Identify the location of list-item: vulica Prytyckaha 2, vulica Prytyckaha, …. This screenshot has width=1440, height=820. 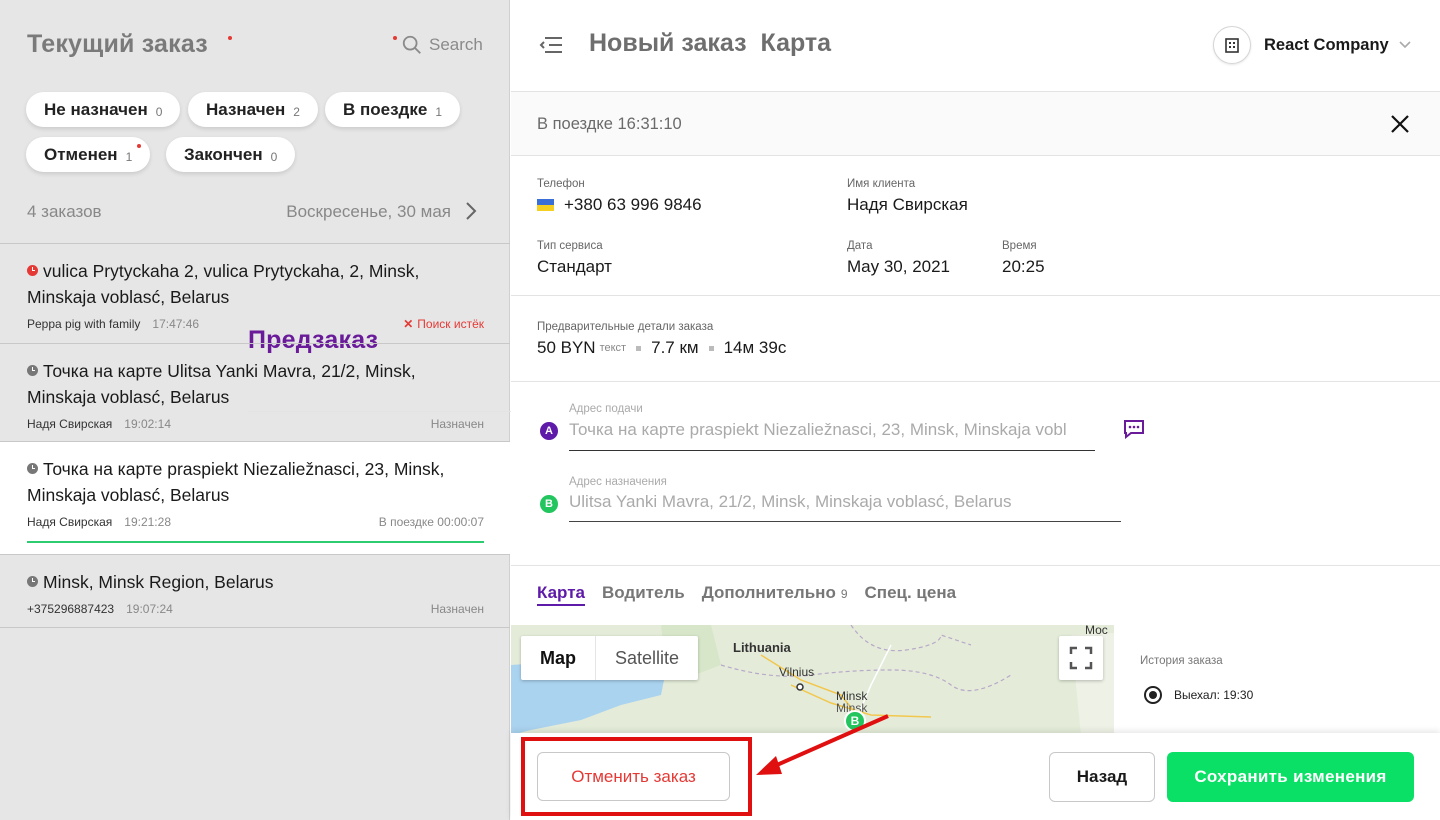
(255, 294).